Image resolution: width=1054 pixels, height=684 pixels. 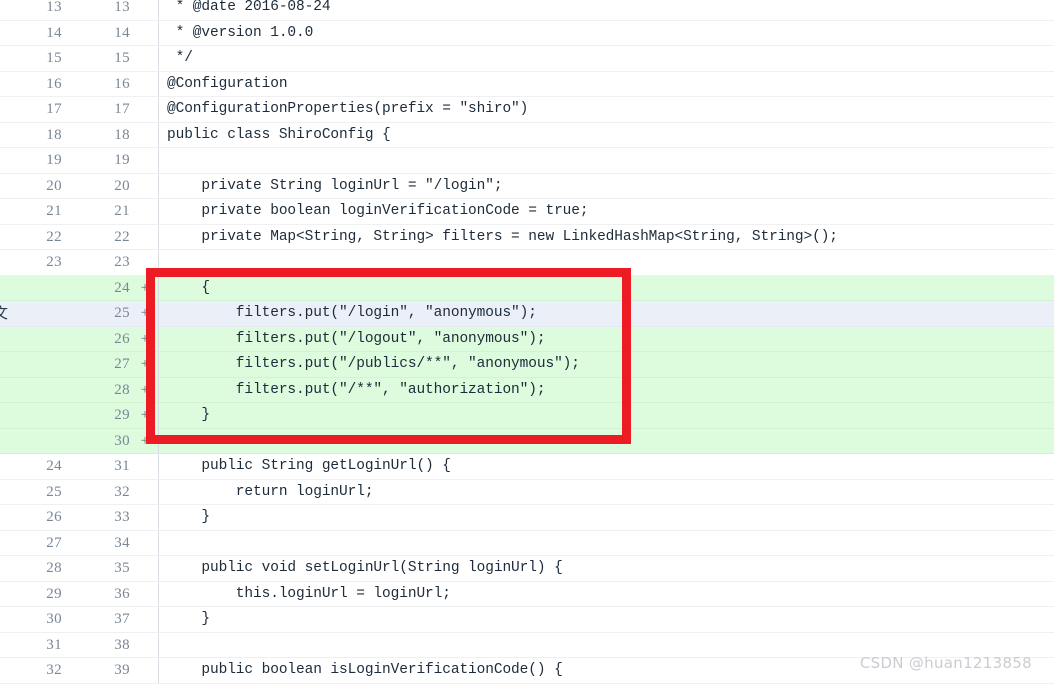 I want to click on line-number-new: 35, so click(x=98, y=568).